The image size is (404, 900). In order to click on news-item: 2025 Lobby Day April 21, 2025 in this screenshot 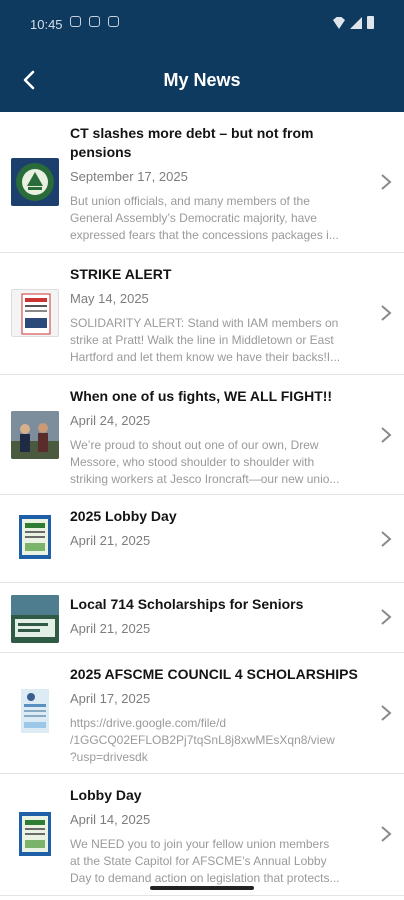, I will do `click(202, 539)`.